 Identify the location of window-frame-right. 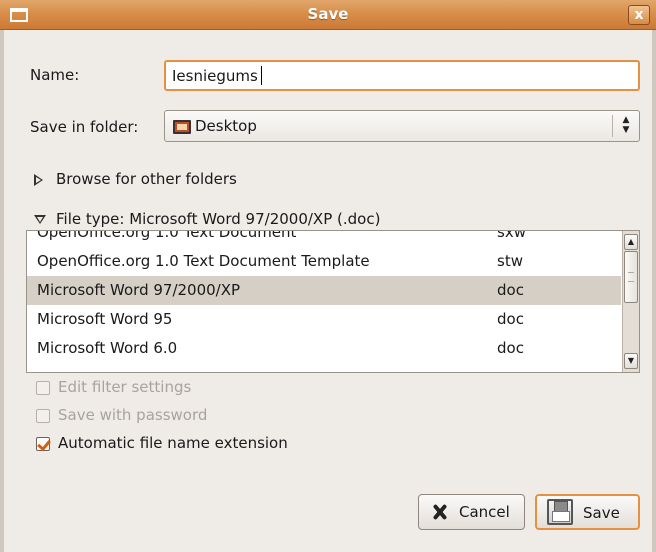
(654, 291).